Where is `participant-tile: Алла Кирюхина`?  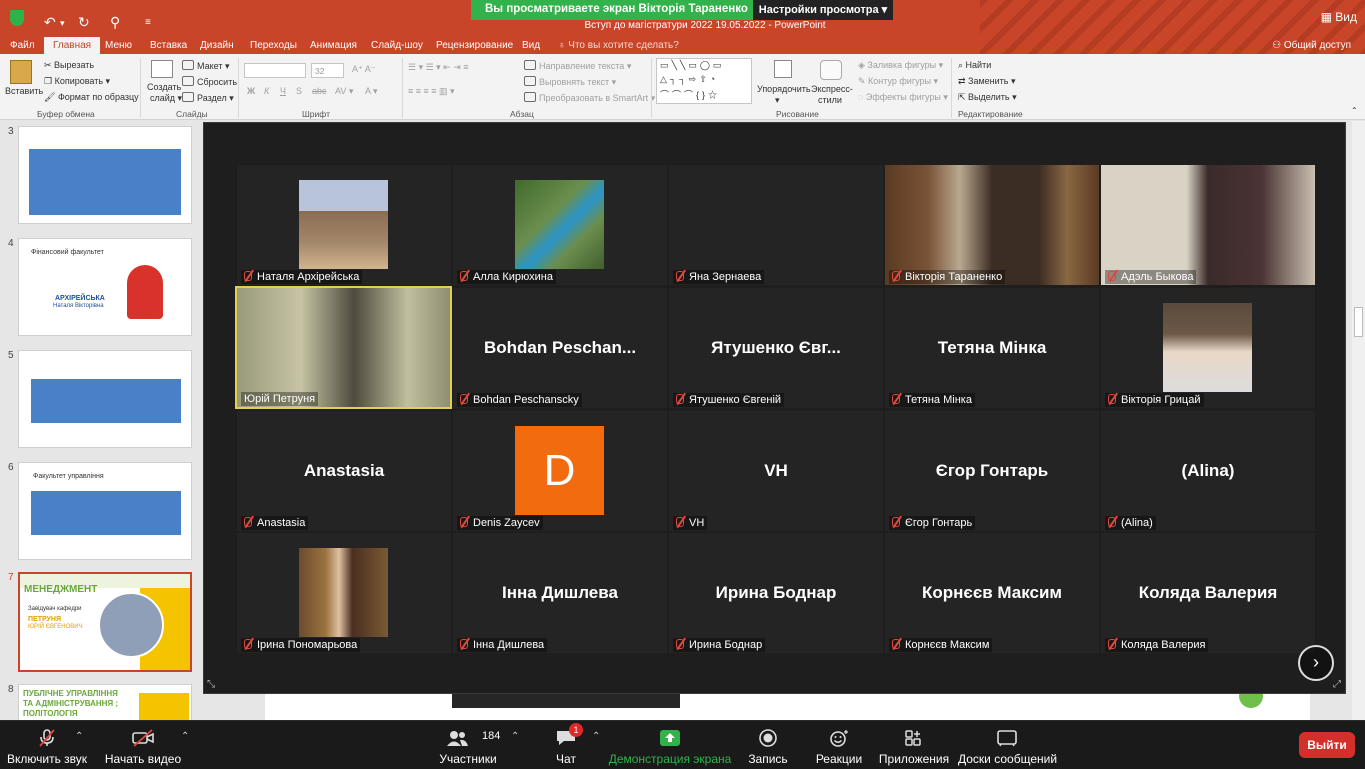 participant-tile: Алла Кирюхина is located at coordinates (560, 225).